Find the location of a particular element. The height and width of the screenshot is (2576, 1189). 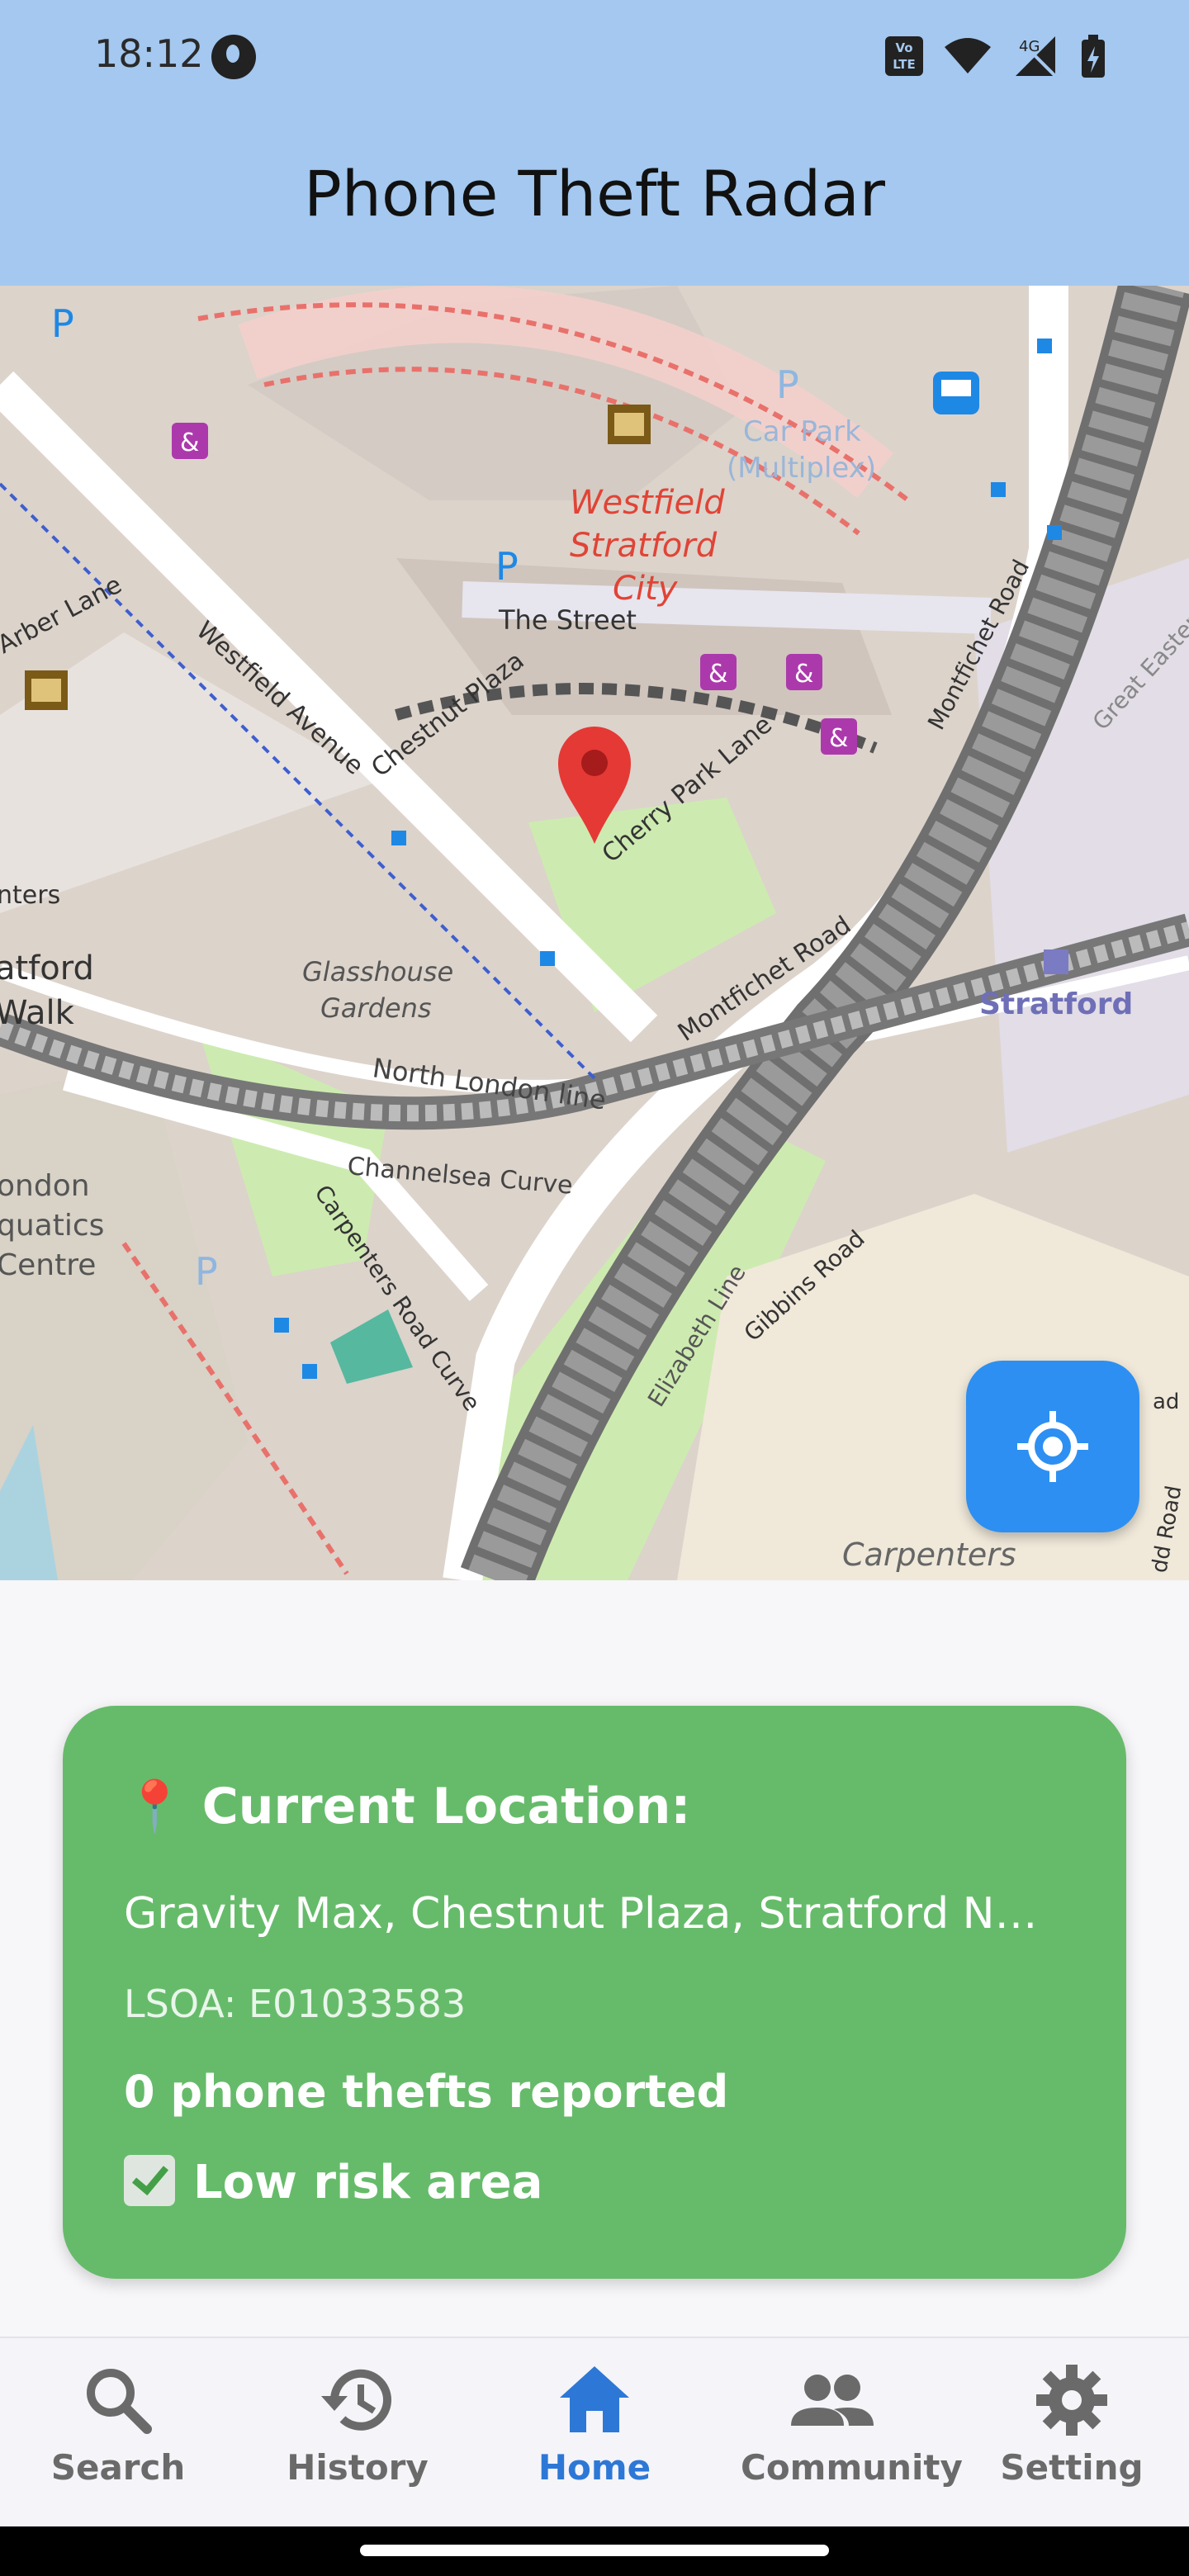

gesture-bar is located at coordinates (594, 2551).